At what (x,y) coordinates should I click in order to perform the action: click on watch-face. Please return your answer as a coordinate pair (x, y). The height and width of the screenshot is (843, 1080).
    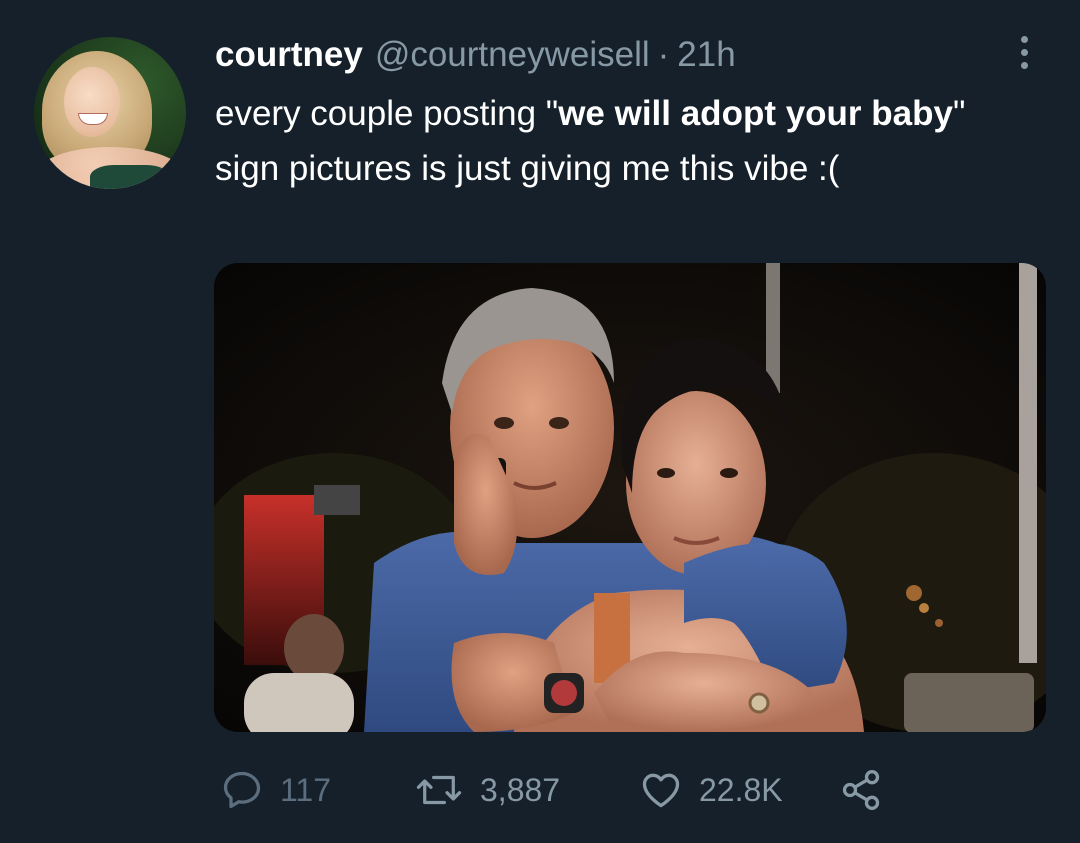
    Looking at the image, I should click on (564, 693).